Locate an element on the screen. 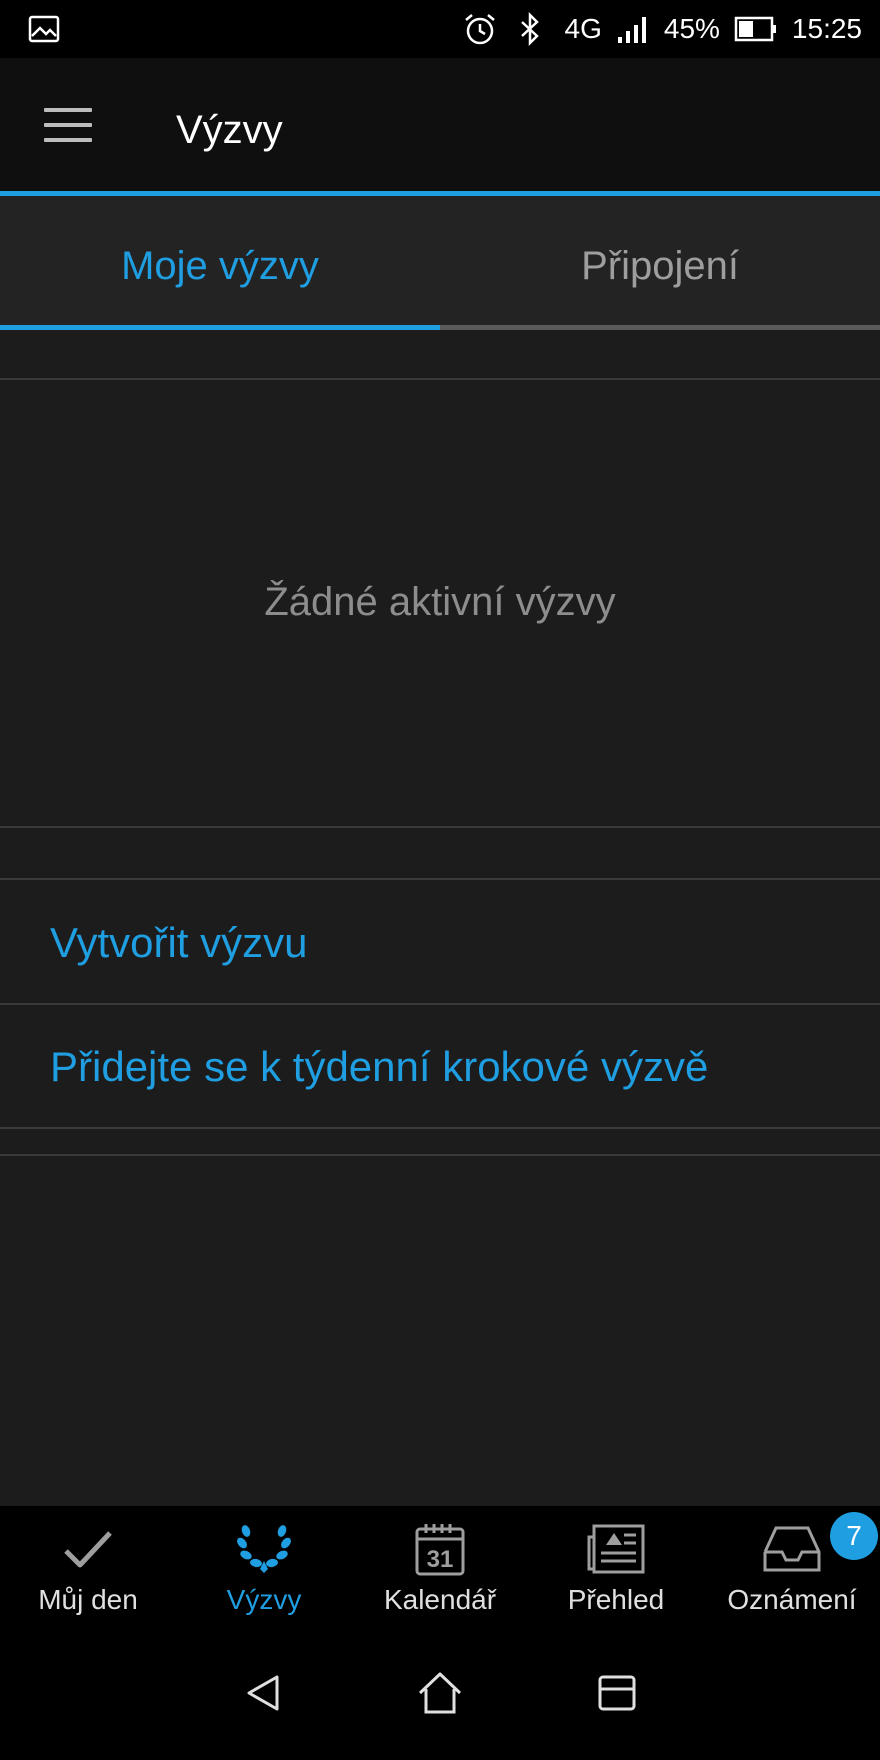  network-type: 4G is located at coordinates (583, 28).